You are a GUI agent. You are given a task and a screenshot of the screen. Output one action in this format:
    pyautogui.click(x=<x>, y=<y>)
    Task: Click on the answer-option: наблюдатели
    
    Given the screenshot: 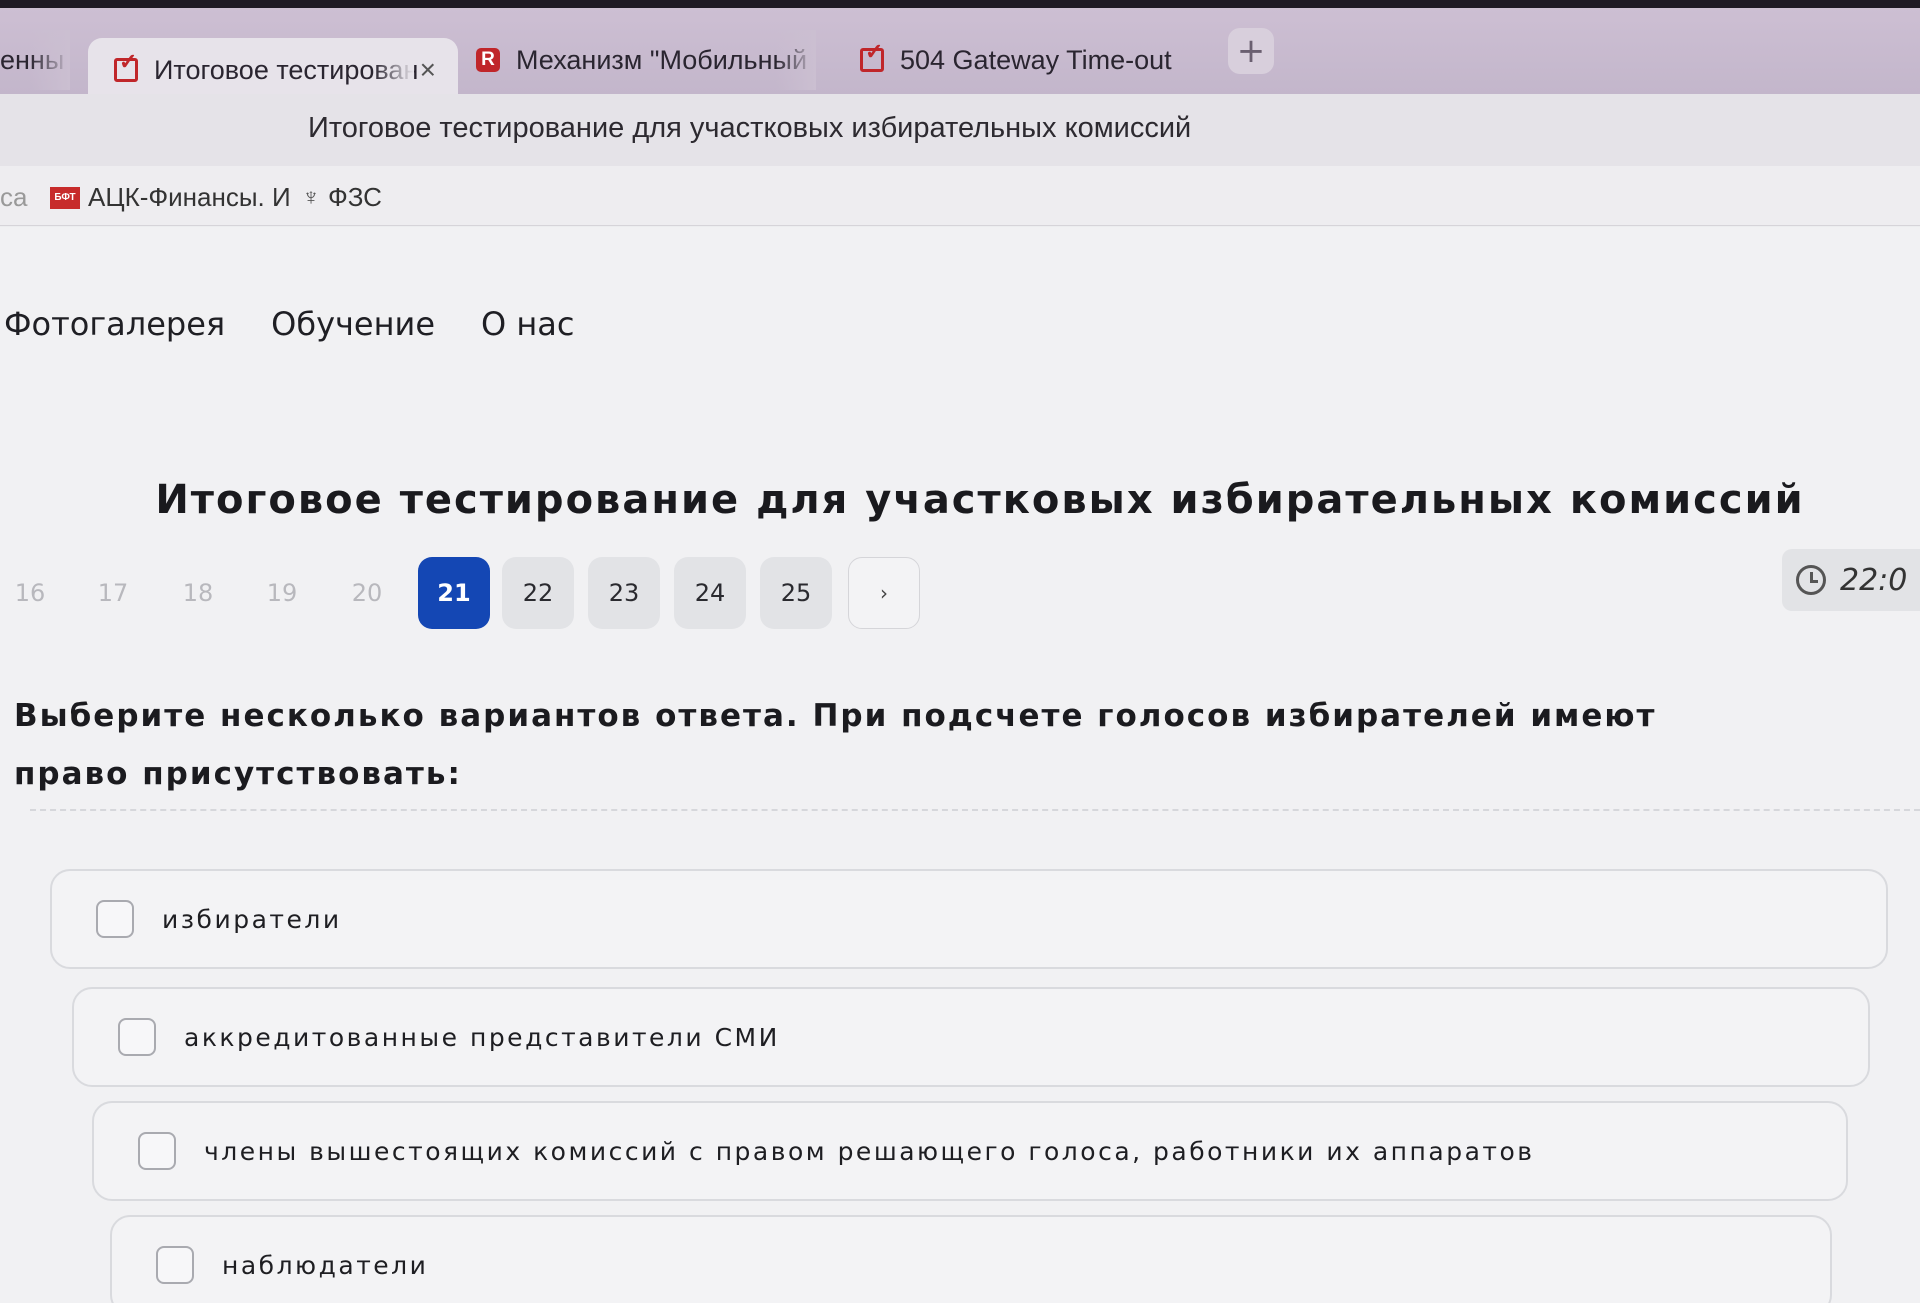 What is the action you would take?
    pyautogui.click(x=971, y=1259)
    